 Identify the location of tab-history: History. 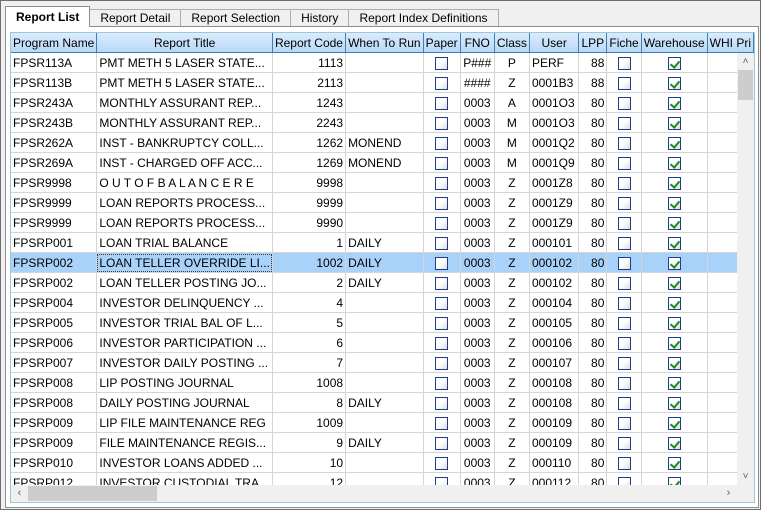
(320, 18).